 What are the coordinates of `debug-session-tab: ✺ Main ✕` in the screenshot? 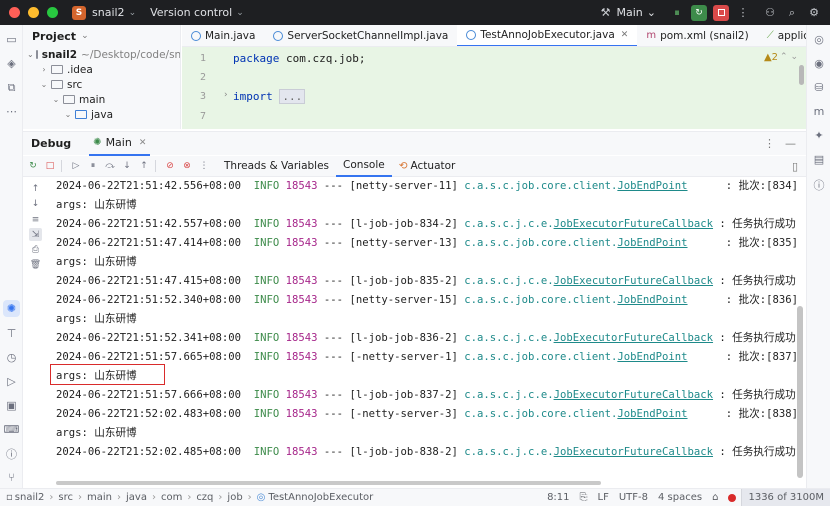 It's located at (120, 144).